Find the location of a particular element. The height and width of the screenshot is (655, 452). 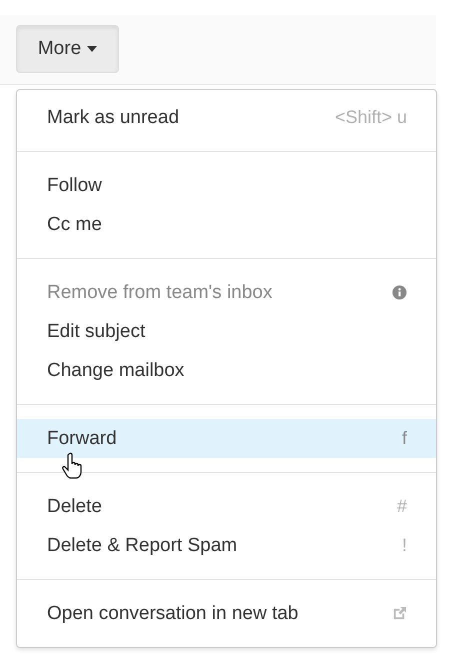

hand-cursor-icon is located at coordinates (73, 466).